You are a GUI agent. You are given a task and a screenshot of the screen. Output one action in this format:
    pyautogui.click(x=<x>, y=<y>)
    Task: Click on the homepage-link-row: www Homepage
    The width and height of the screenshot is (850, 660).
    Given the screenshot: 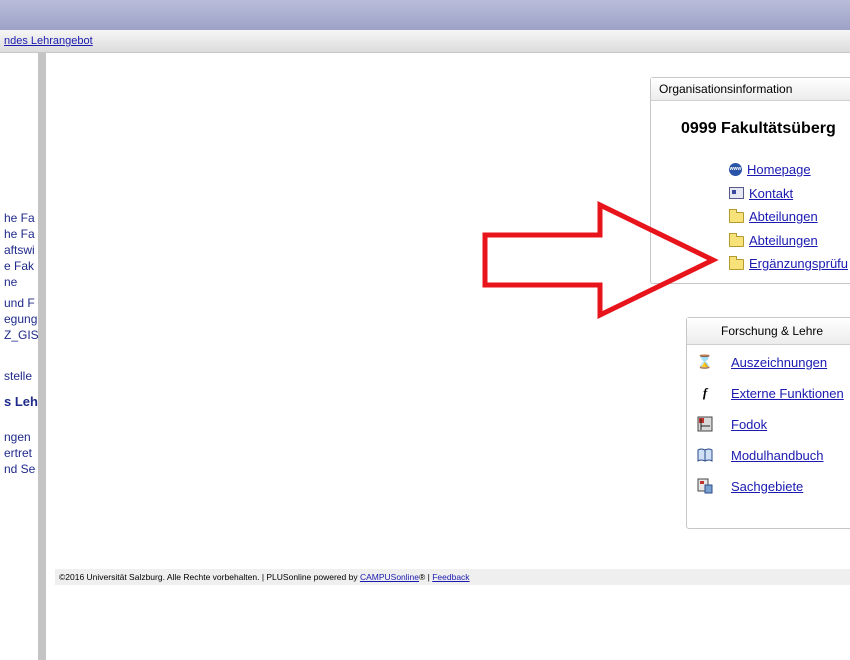 What is the action you would take?
    pyautogui.click(x=788, y=170)
    